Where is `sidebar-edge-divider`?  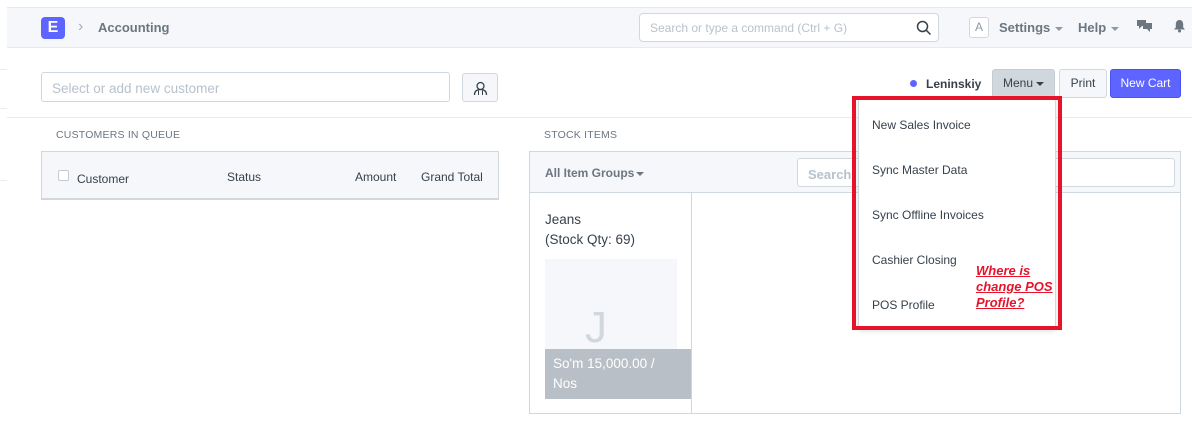
sidebar-edge-divider is located at coordinates (3, 180).